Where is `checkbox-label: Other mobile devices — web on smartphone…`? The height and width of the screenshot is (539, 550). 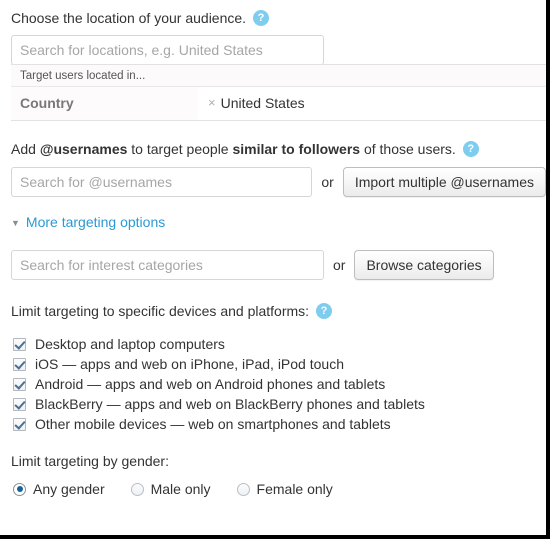 checkbox-label: Other mobile devices — web on smartphone… is located at coordinates (213, 424).